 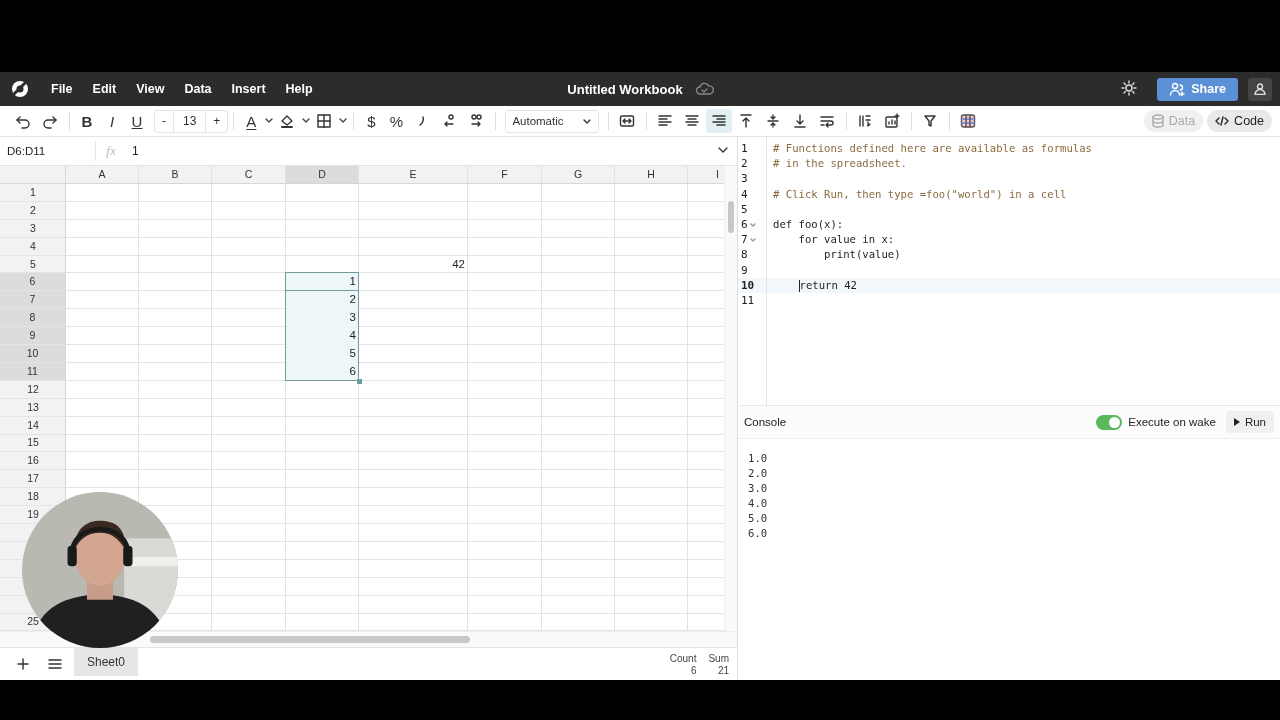 What do you see at coordinates (827, 121) in the screenshot?
I see `wrap-icon` at bounding box center [827, 121].